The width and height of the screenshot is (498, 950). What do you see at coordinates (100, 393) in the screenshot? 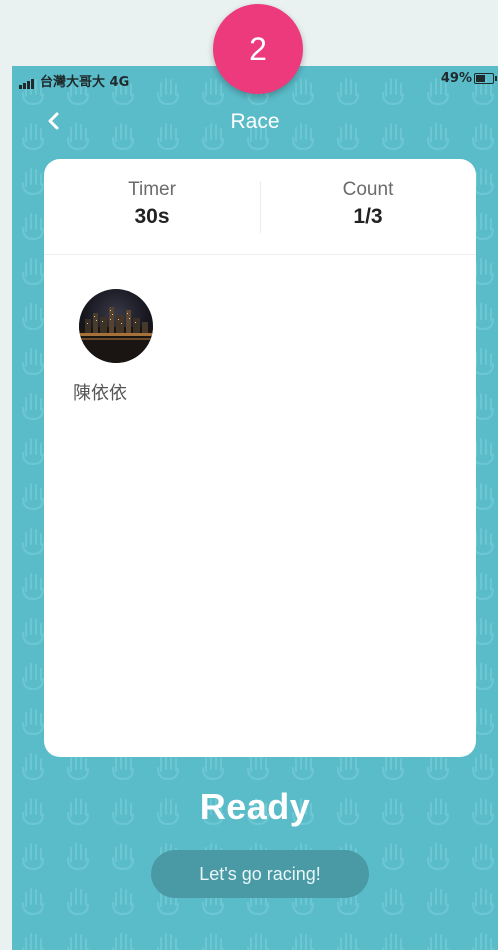
I see `player-name: 陳依依` at bounding box center [100, 393].